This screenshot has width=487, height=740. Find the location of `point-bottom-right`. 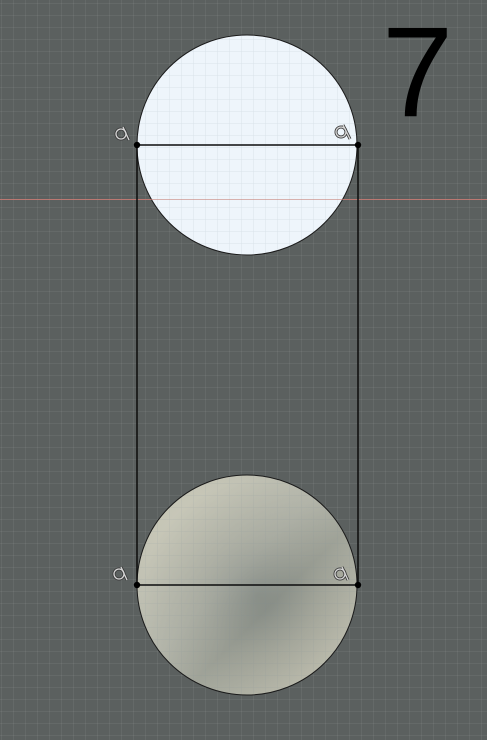

point-bottom-right is located at coordinates (358, 585).